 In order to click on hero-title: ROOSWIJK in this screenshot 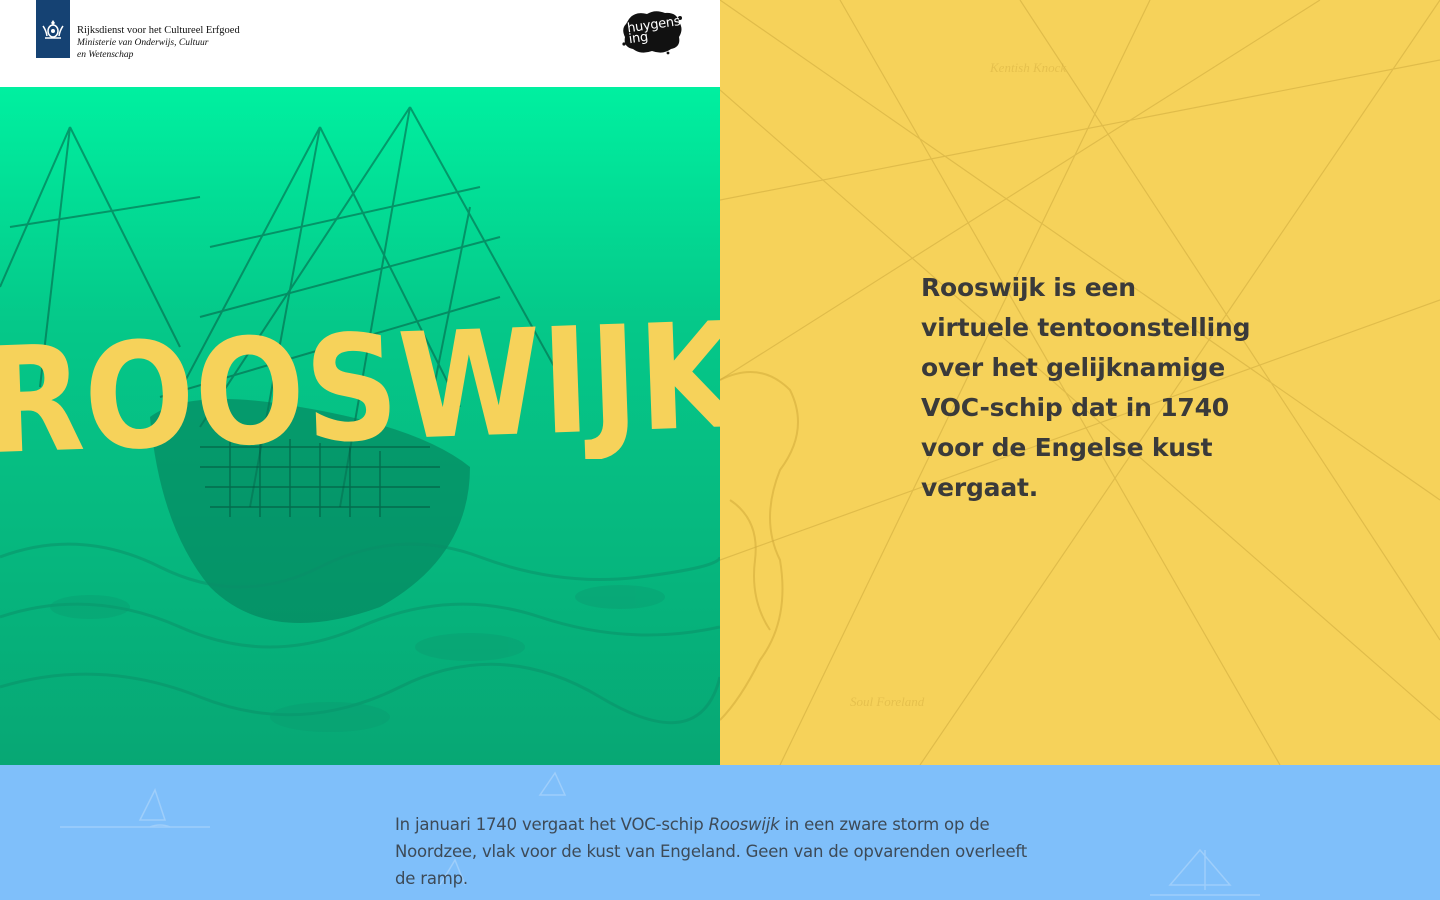, I will do `click(360, 384)`.